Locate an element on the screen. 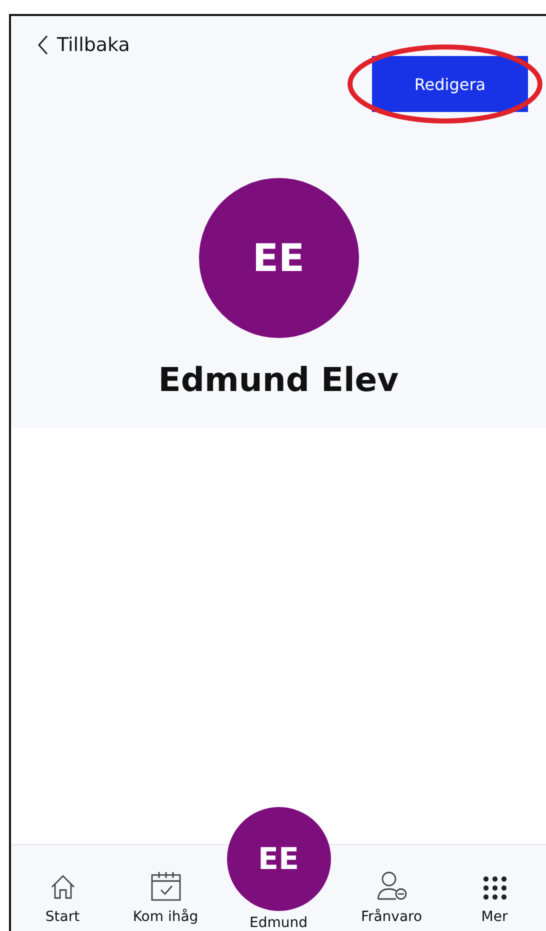 The image size is (546, 931). back-button: Tillbaka is located at coordinates (83, 45).